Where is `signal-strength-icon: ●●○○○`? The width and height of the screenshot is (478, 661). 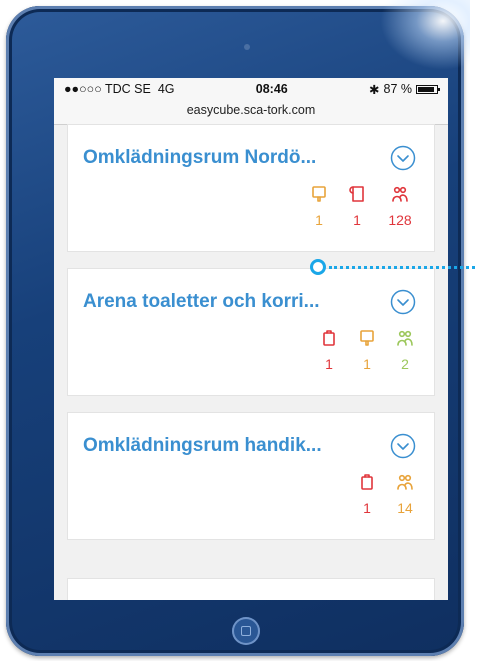 signal-strength-icon: ●●○○○ is located at coordinates (83, 89).